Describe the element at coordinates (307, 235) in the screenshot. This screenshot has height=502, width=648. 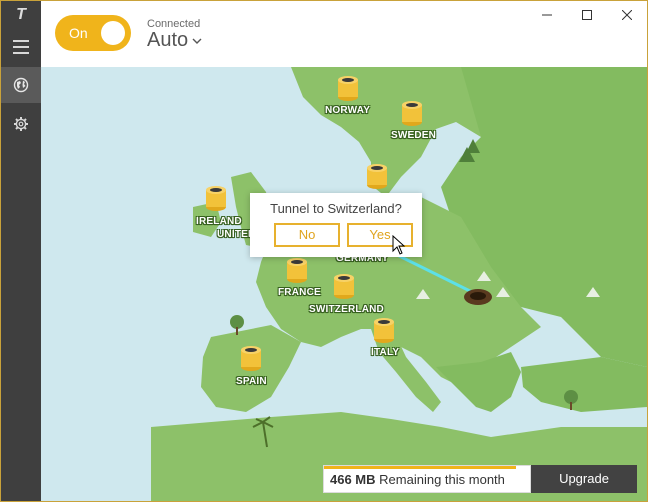
I see `no-button: No` at that location.